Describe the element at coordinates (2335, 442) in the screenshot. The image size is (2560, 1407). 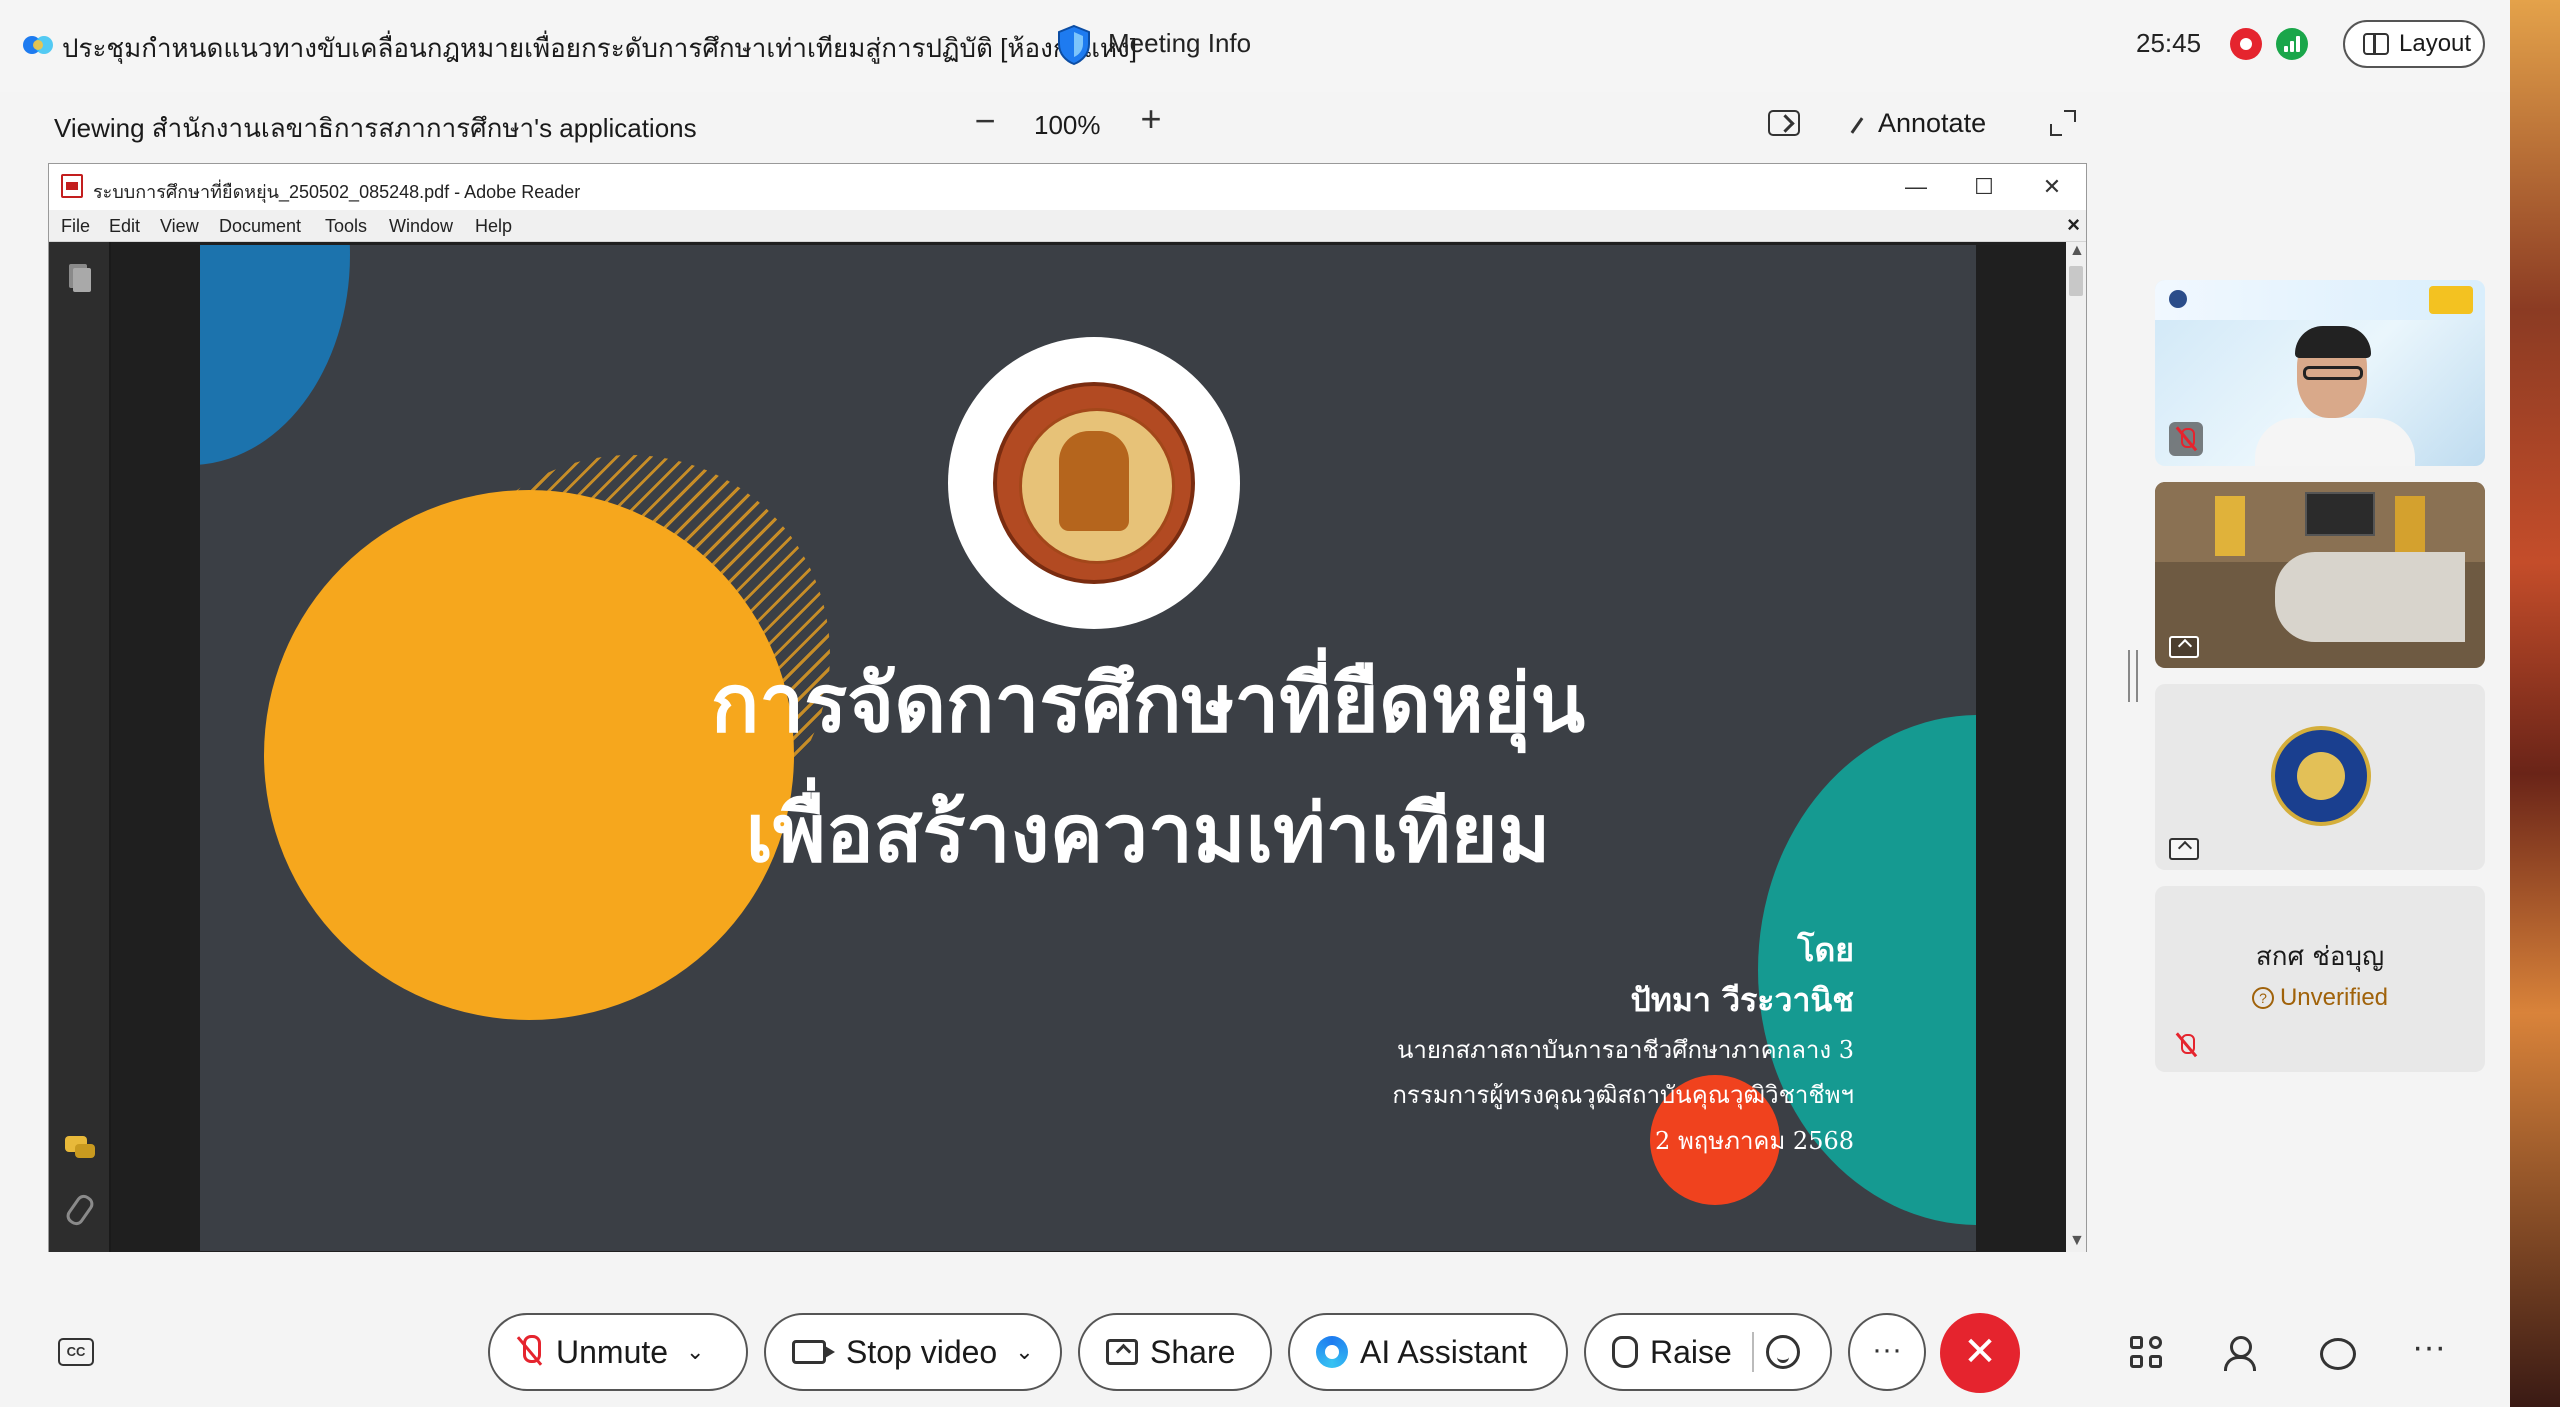
I see `participant-video` at that location.